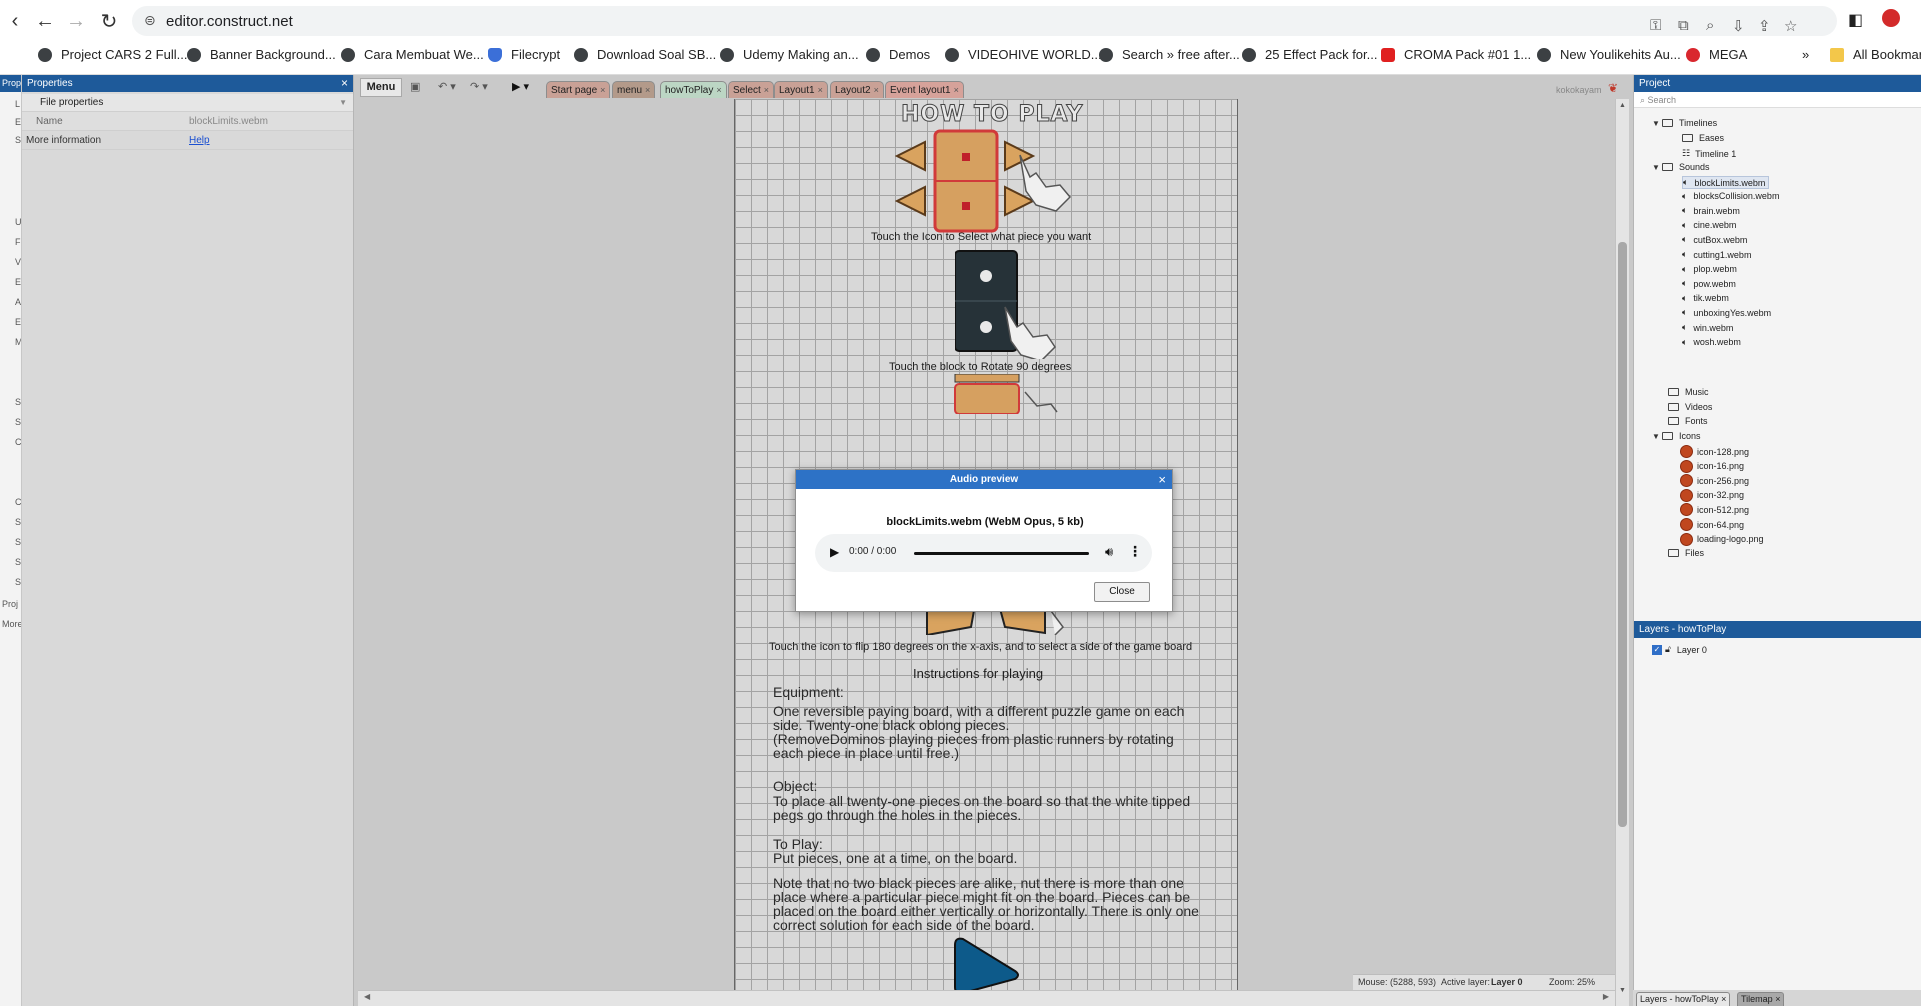 This screenshot has width=1921, height=1006. I want to click on bookmark-filecrypt: Filecrypt, so click(524, 54).